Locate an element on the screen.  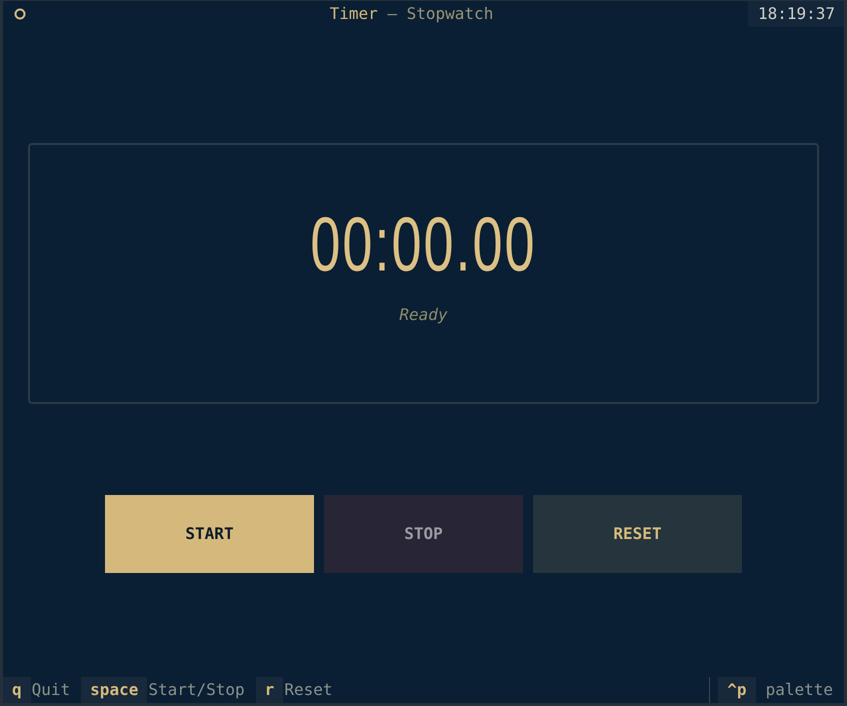
status-text: Ready is located at coordinates (423, 315).